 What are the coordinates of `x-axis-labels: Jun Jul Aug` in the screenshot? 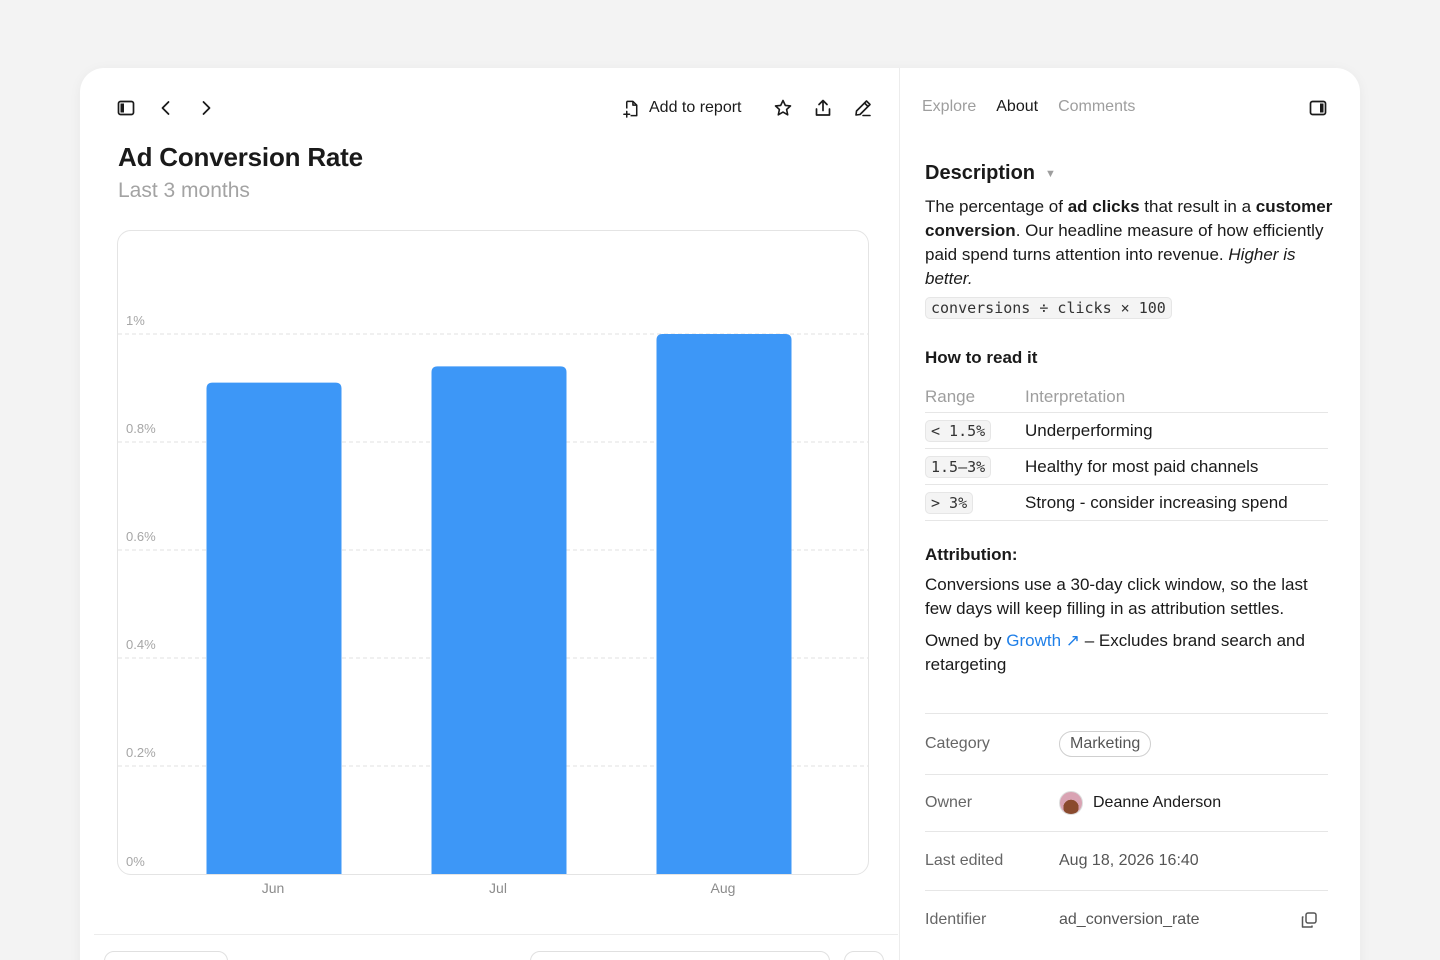 It's located at (493, 890).